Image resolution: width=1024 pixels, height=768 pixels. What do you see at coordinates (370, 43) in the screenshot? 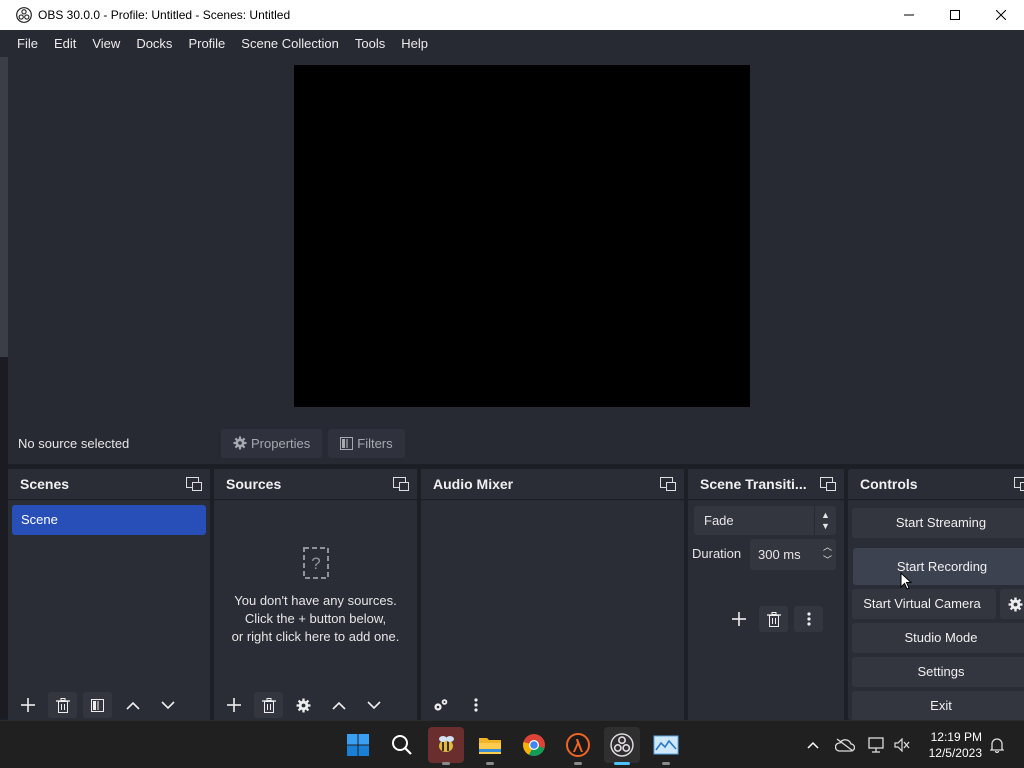
I see `menu-tools: Tools` at bounding box center [370, 43].